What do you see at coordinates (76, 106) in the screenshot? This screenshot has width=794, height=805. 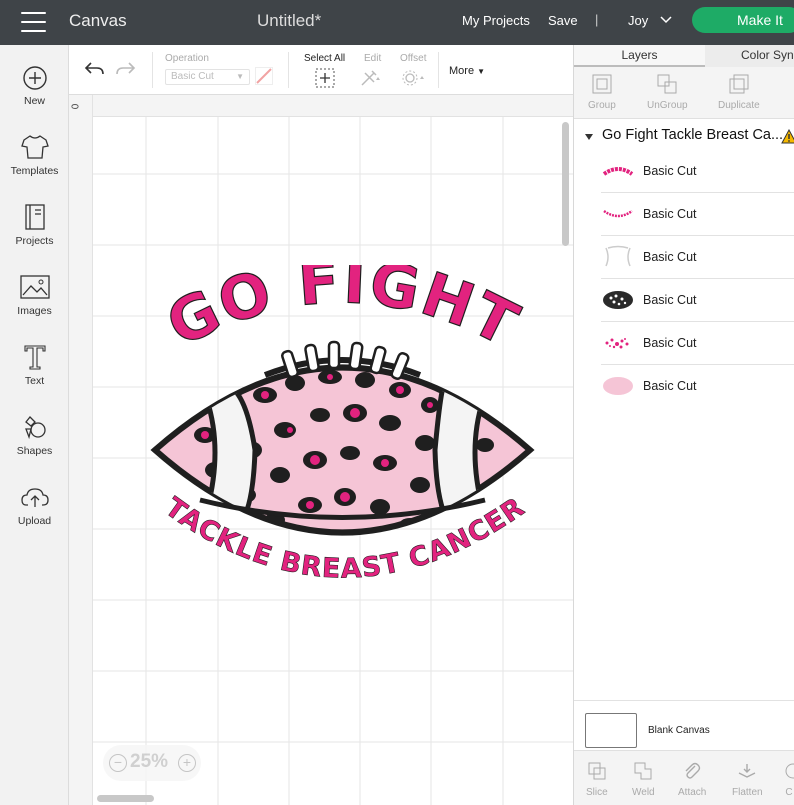 I see `ruler-origin: 0` at bounding box center [76, 106].